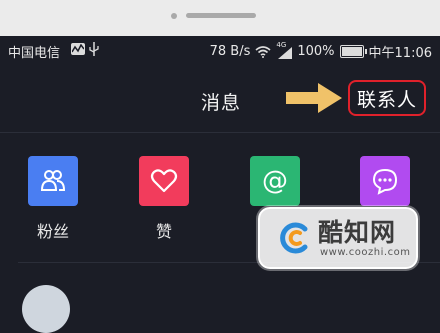 The image size is (440, 333). I want to click on watermark-url: www.coozhi.com, so click(365, 252).